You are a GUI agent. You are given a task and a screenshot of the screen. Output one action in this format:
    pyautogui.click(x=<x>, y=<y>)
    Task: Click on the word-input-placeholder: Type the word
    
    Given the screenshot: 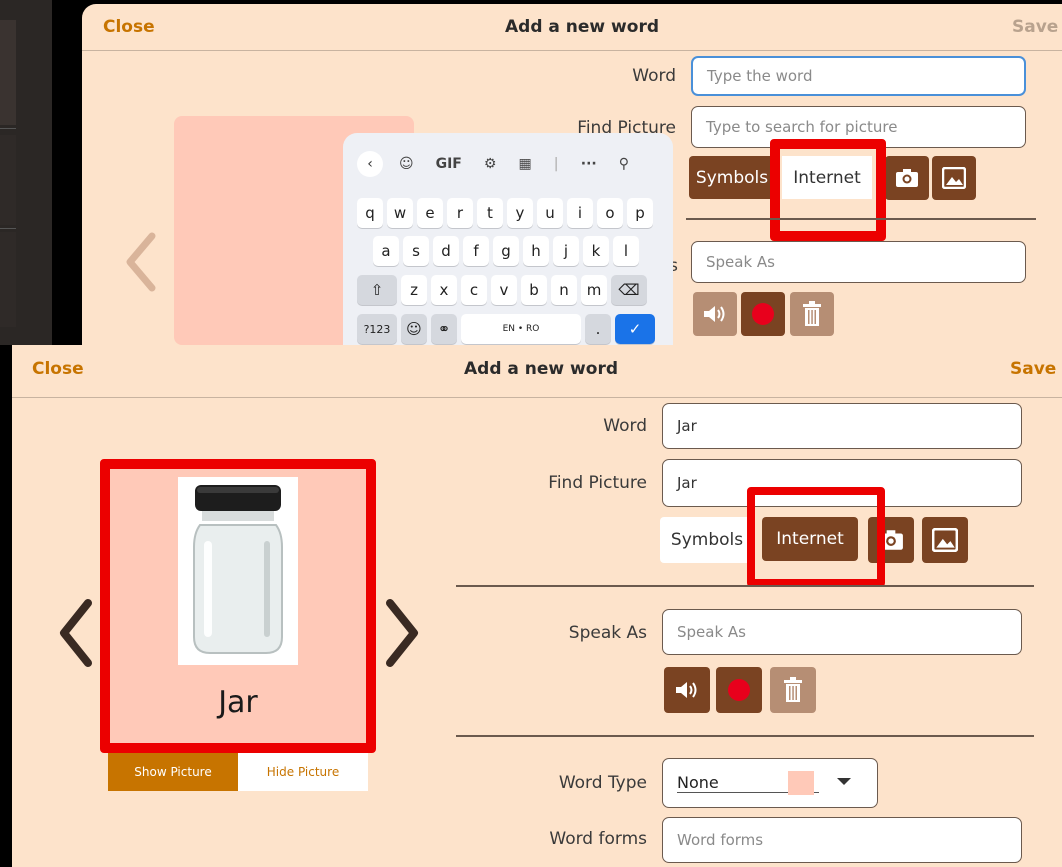 What is the action you would take?
    pyautogui.click(x=760, y=76)
    